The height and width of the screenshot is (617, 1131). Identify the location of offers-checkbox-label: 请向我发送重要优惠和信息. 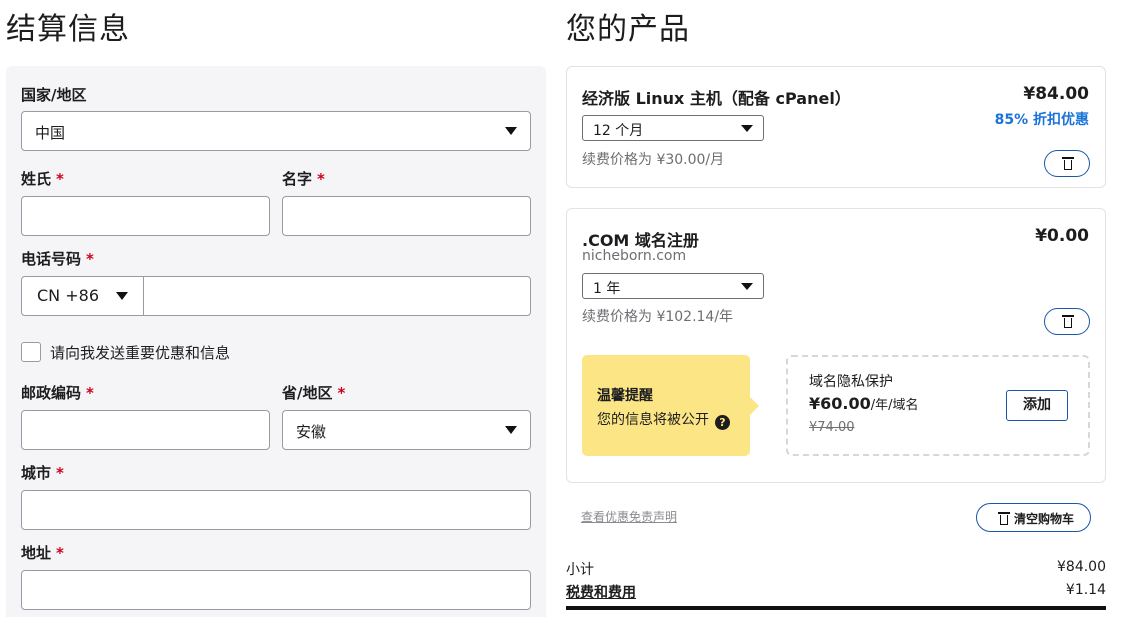
(140, 353).